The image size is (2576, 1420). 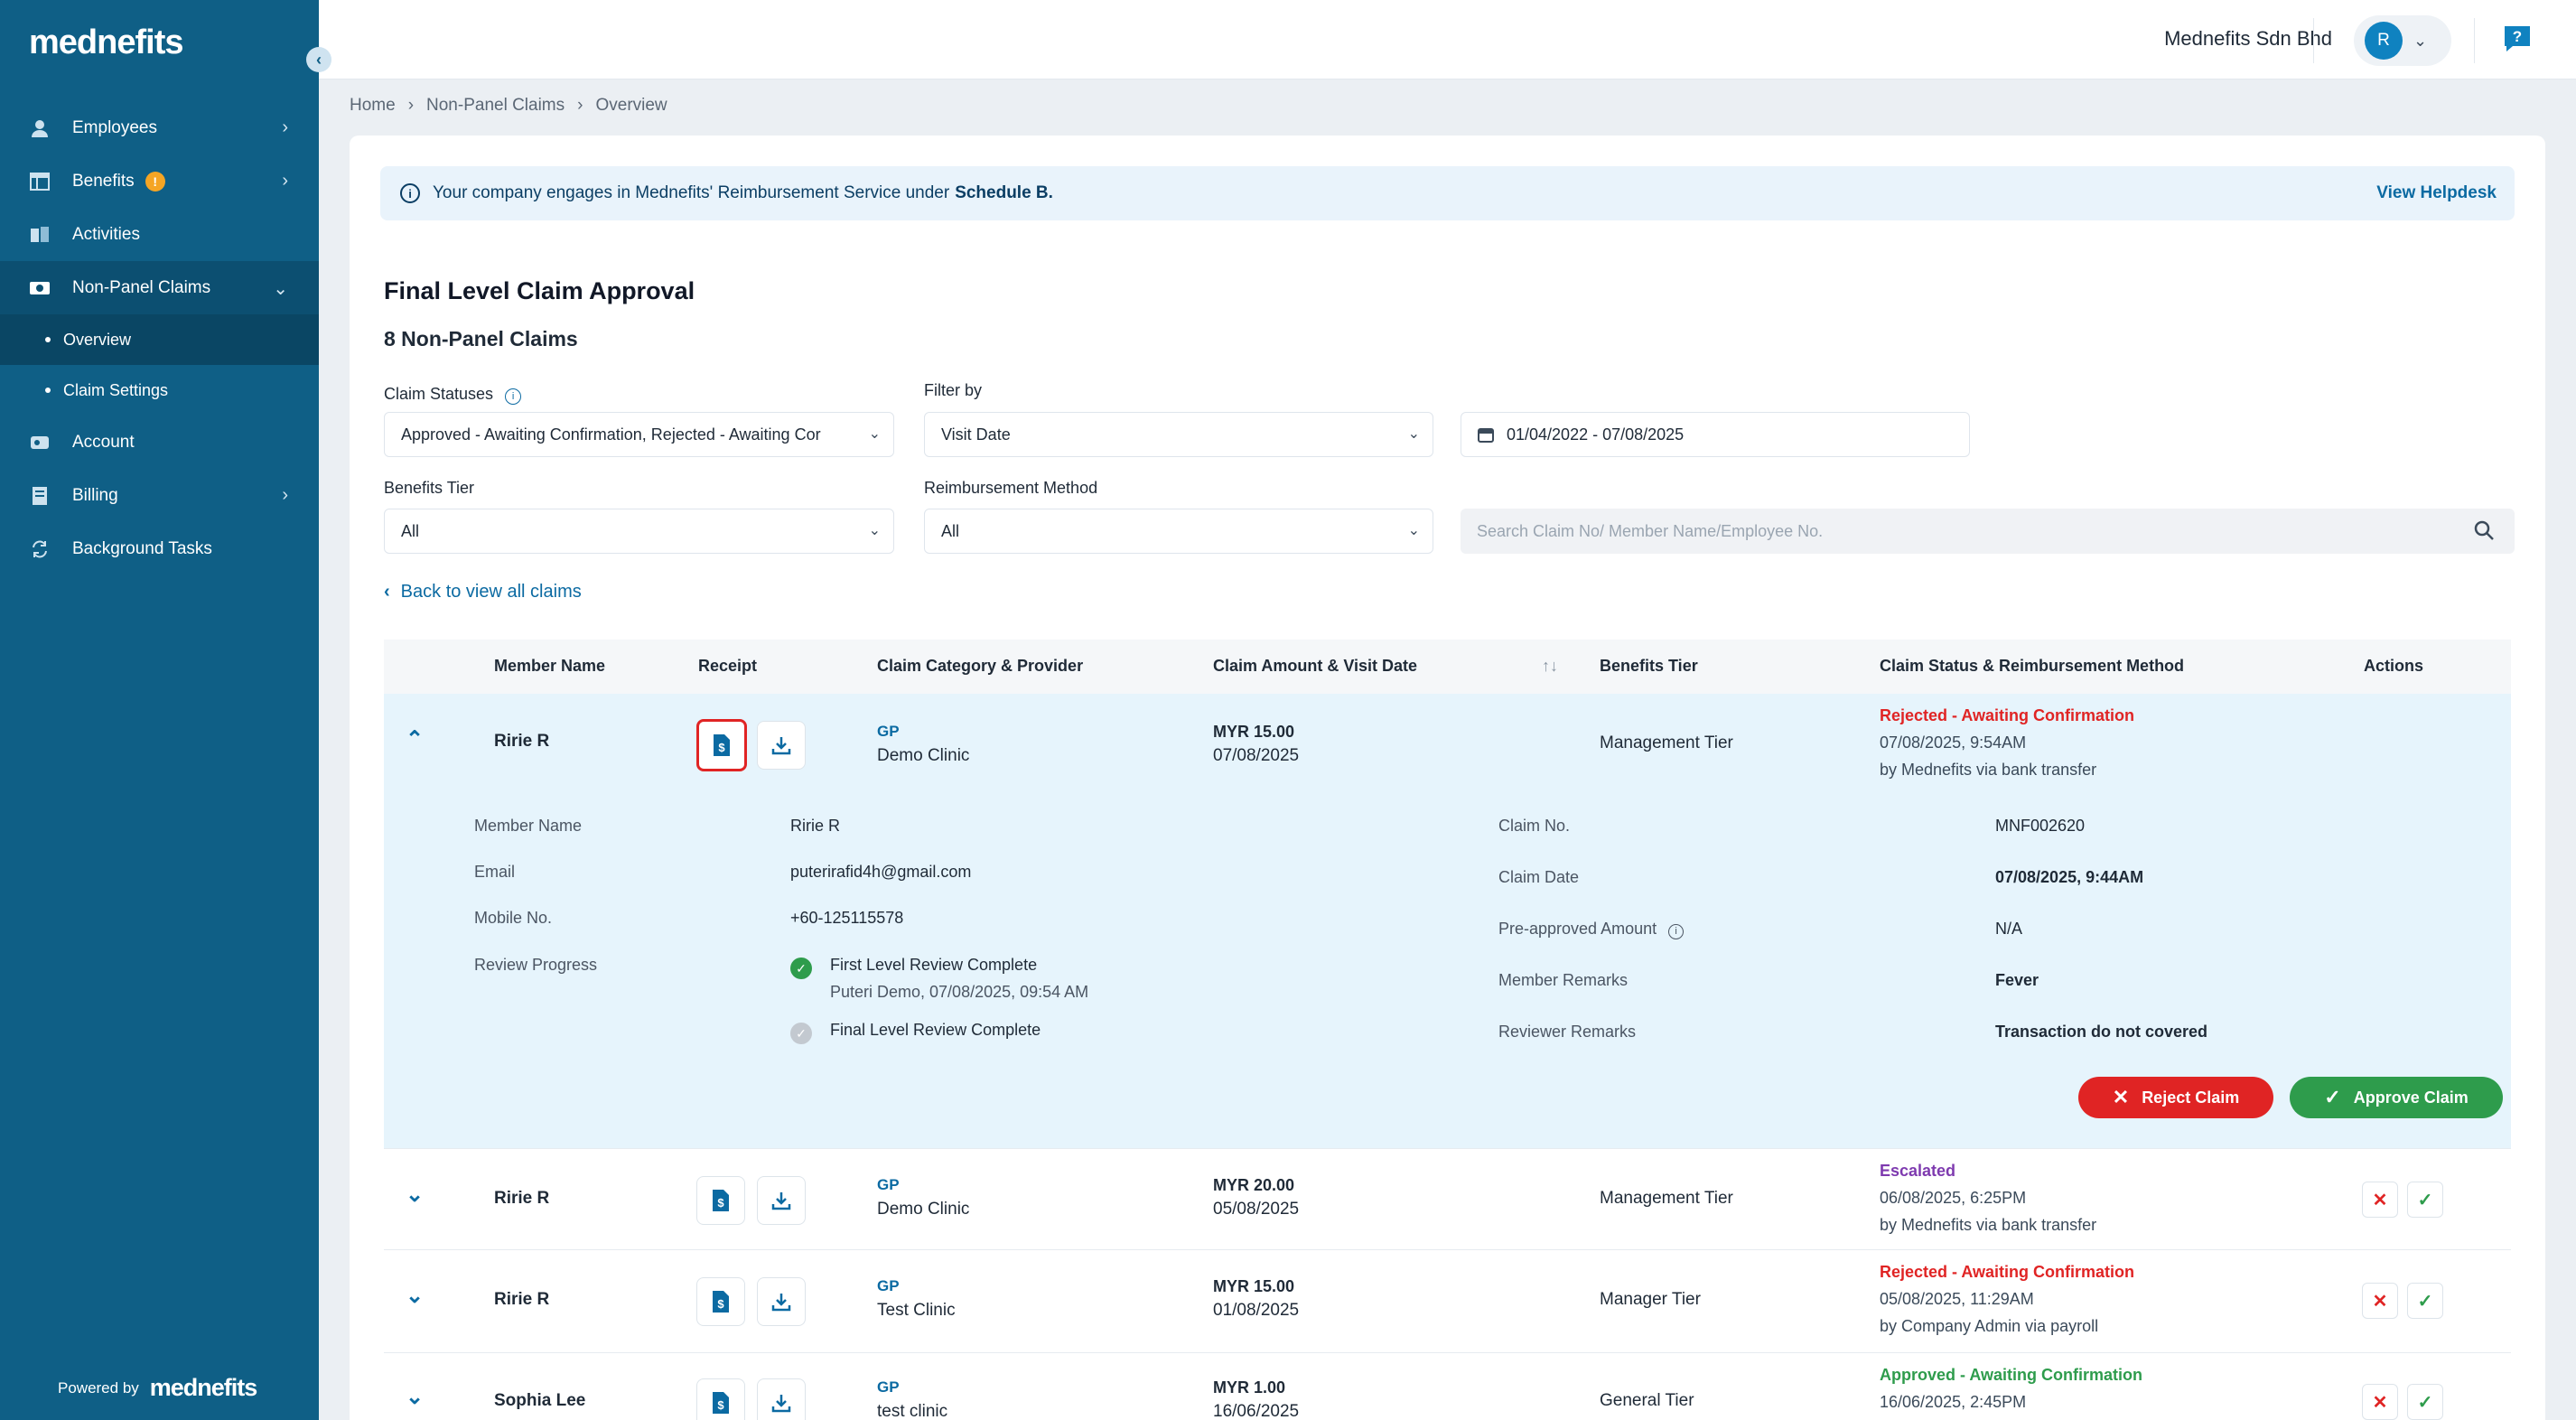 What do you see at coordinates (40, 549) in the screenshot?
I see `refresh-icon` at bounding box center [40, 549].